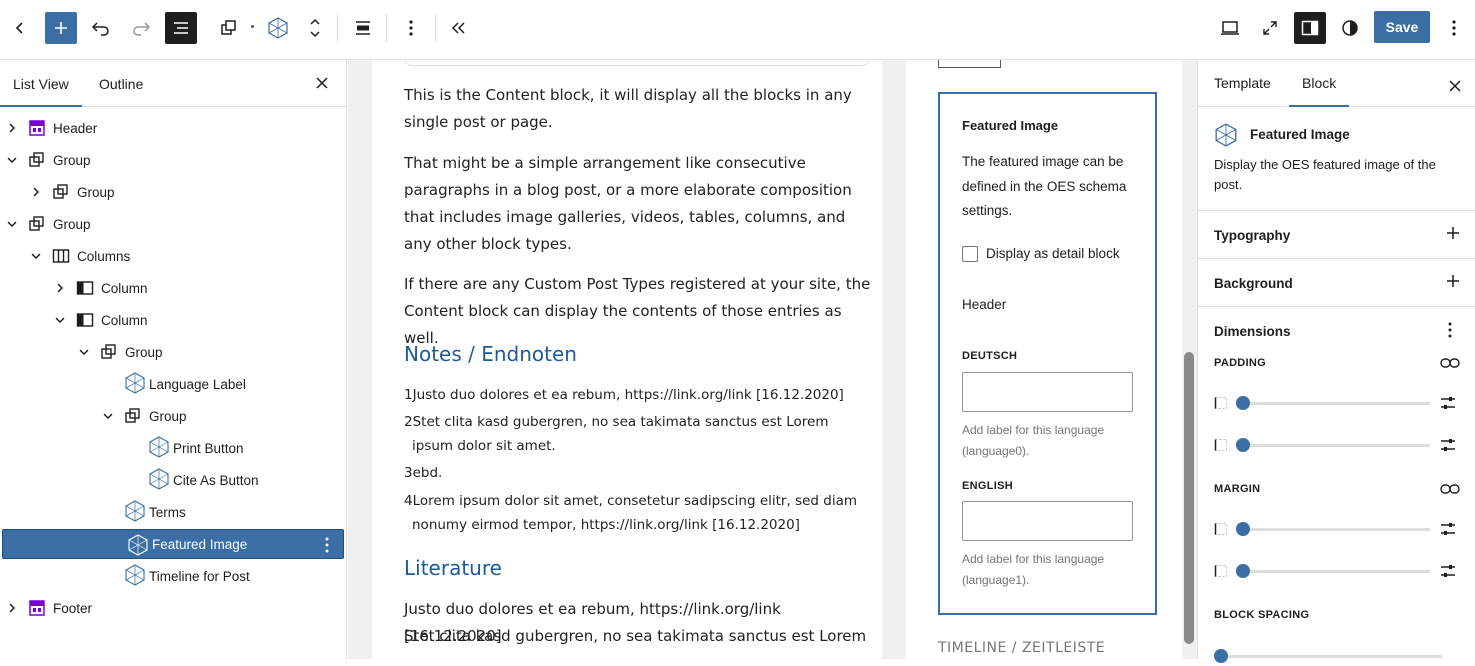 The image size is (1475, 666). Describe the element at coordinates (181, 28) in the screenshot. I see `list-view-icon` at that location.